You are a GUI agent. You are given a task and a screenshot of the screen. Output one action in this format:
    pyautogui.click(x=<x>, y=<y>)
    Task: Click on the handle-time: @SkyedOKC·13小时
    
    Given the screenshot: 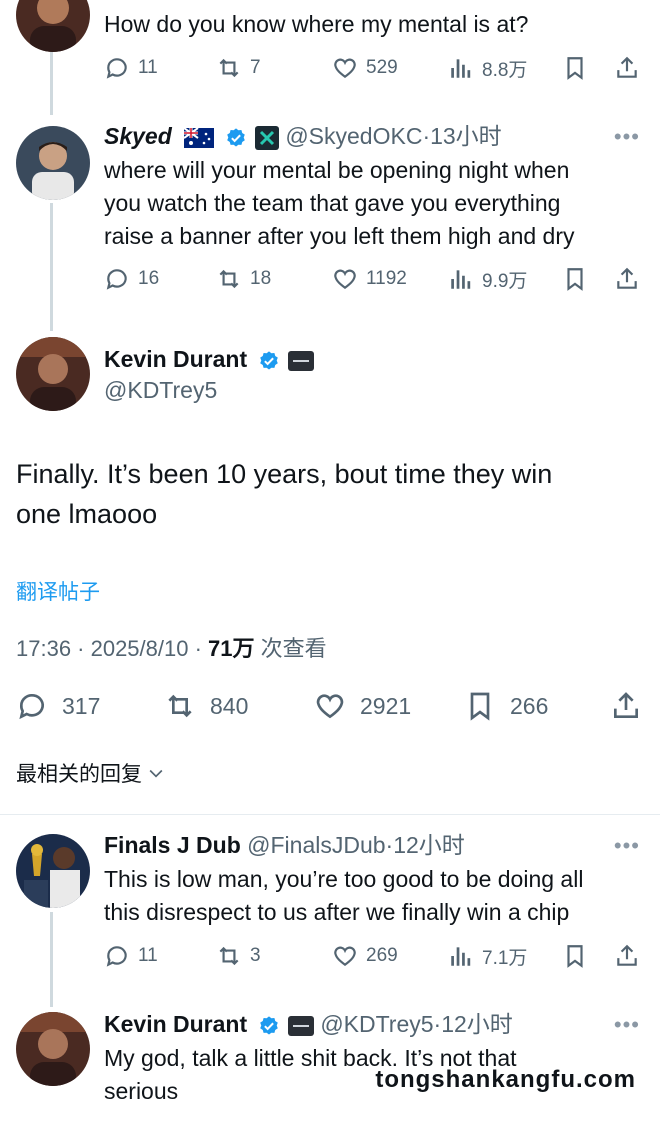 What is the action you would take?
    pyautogui.click(x=393, y=136)
    